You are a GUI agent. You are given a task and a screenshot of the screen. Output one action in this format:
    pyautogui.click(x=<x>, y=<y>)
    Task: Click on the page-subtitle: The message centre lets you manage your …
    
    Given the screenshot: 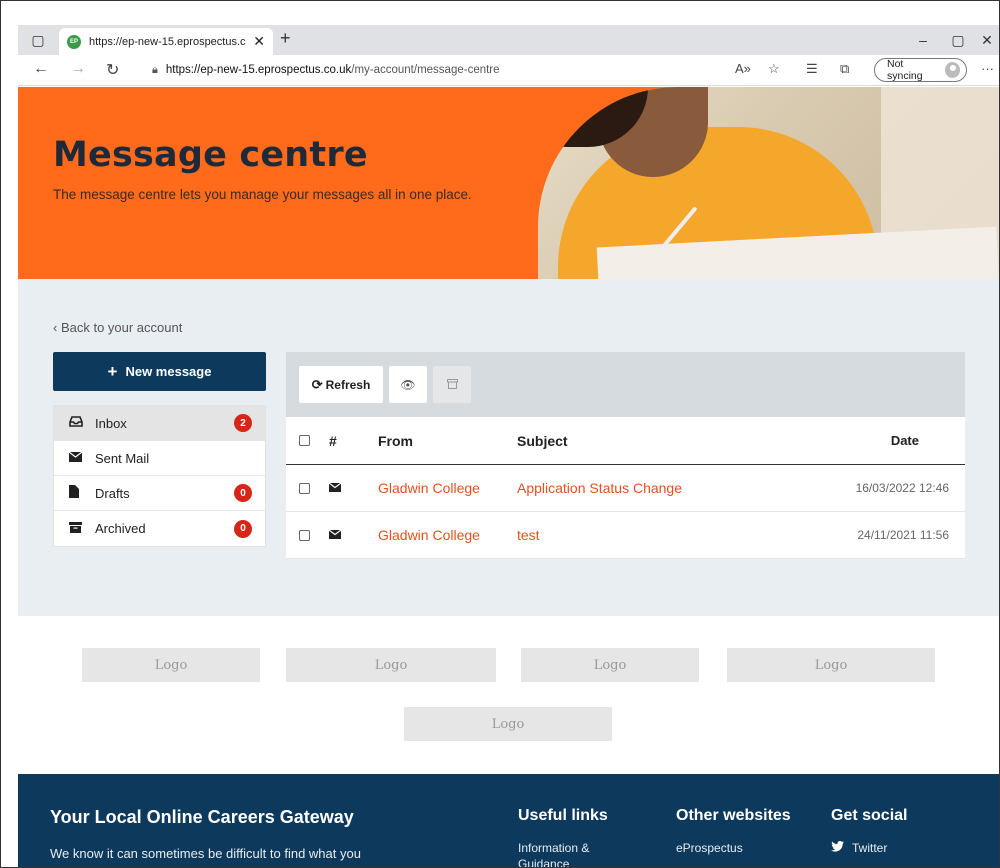 What is the action you would take?
    pyautogui.click(x=262, y=194)
    